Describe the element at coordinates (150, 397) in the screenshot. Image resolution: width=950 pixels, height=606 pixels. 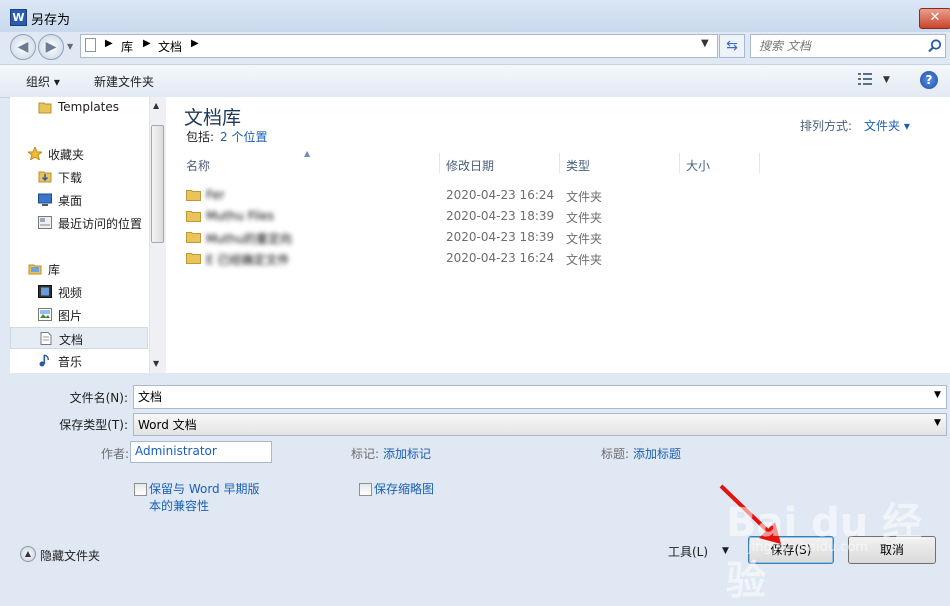
I see `filename-value: 文档` at that location.